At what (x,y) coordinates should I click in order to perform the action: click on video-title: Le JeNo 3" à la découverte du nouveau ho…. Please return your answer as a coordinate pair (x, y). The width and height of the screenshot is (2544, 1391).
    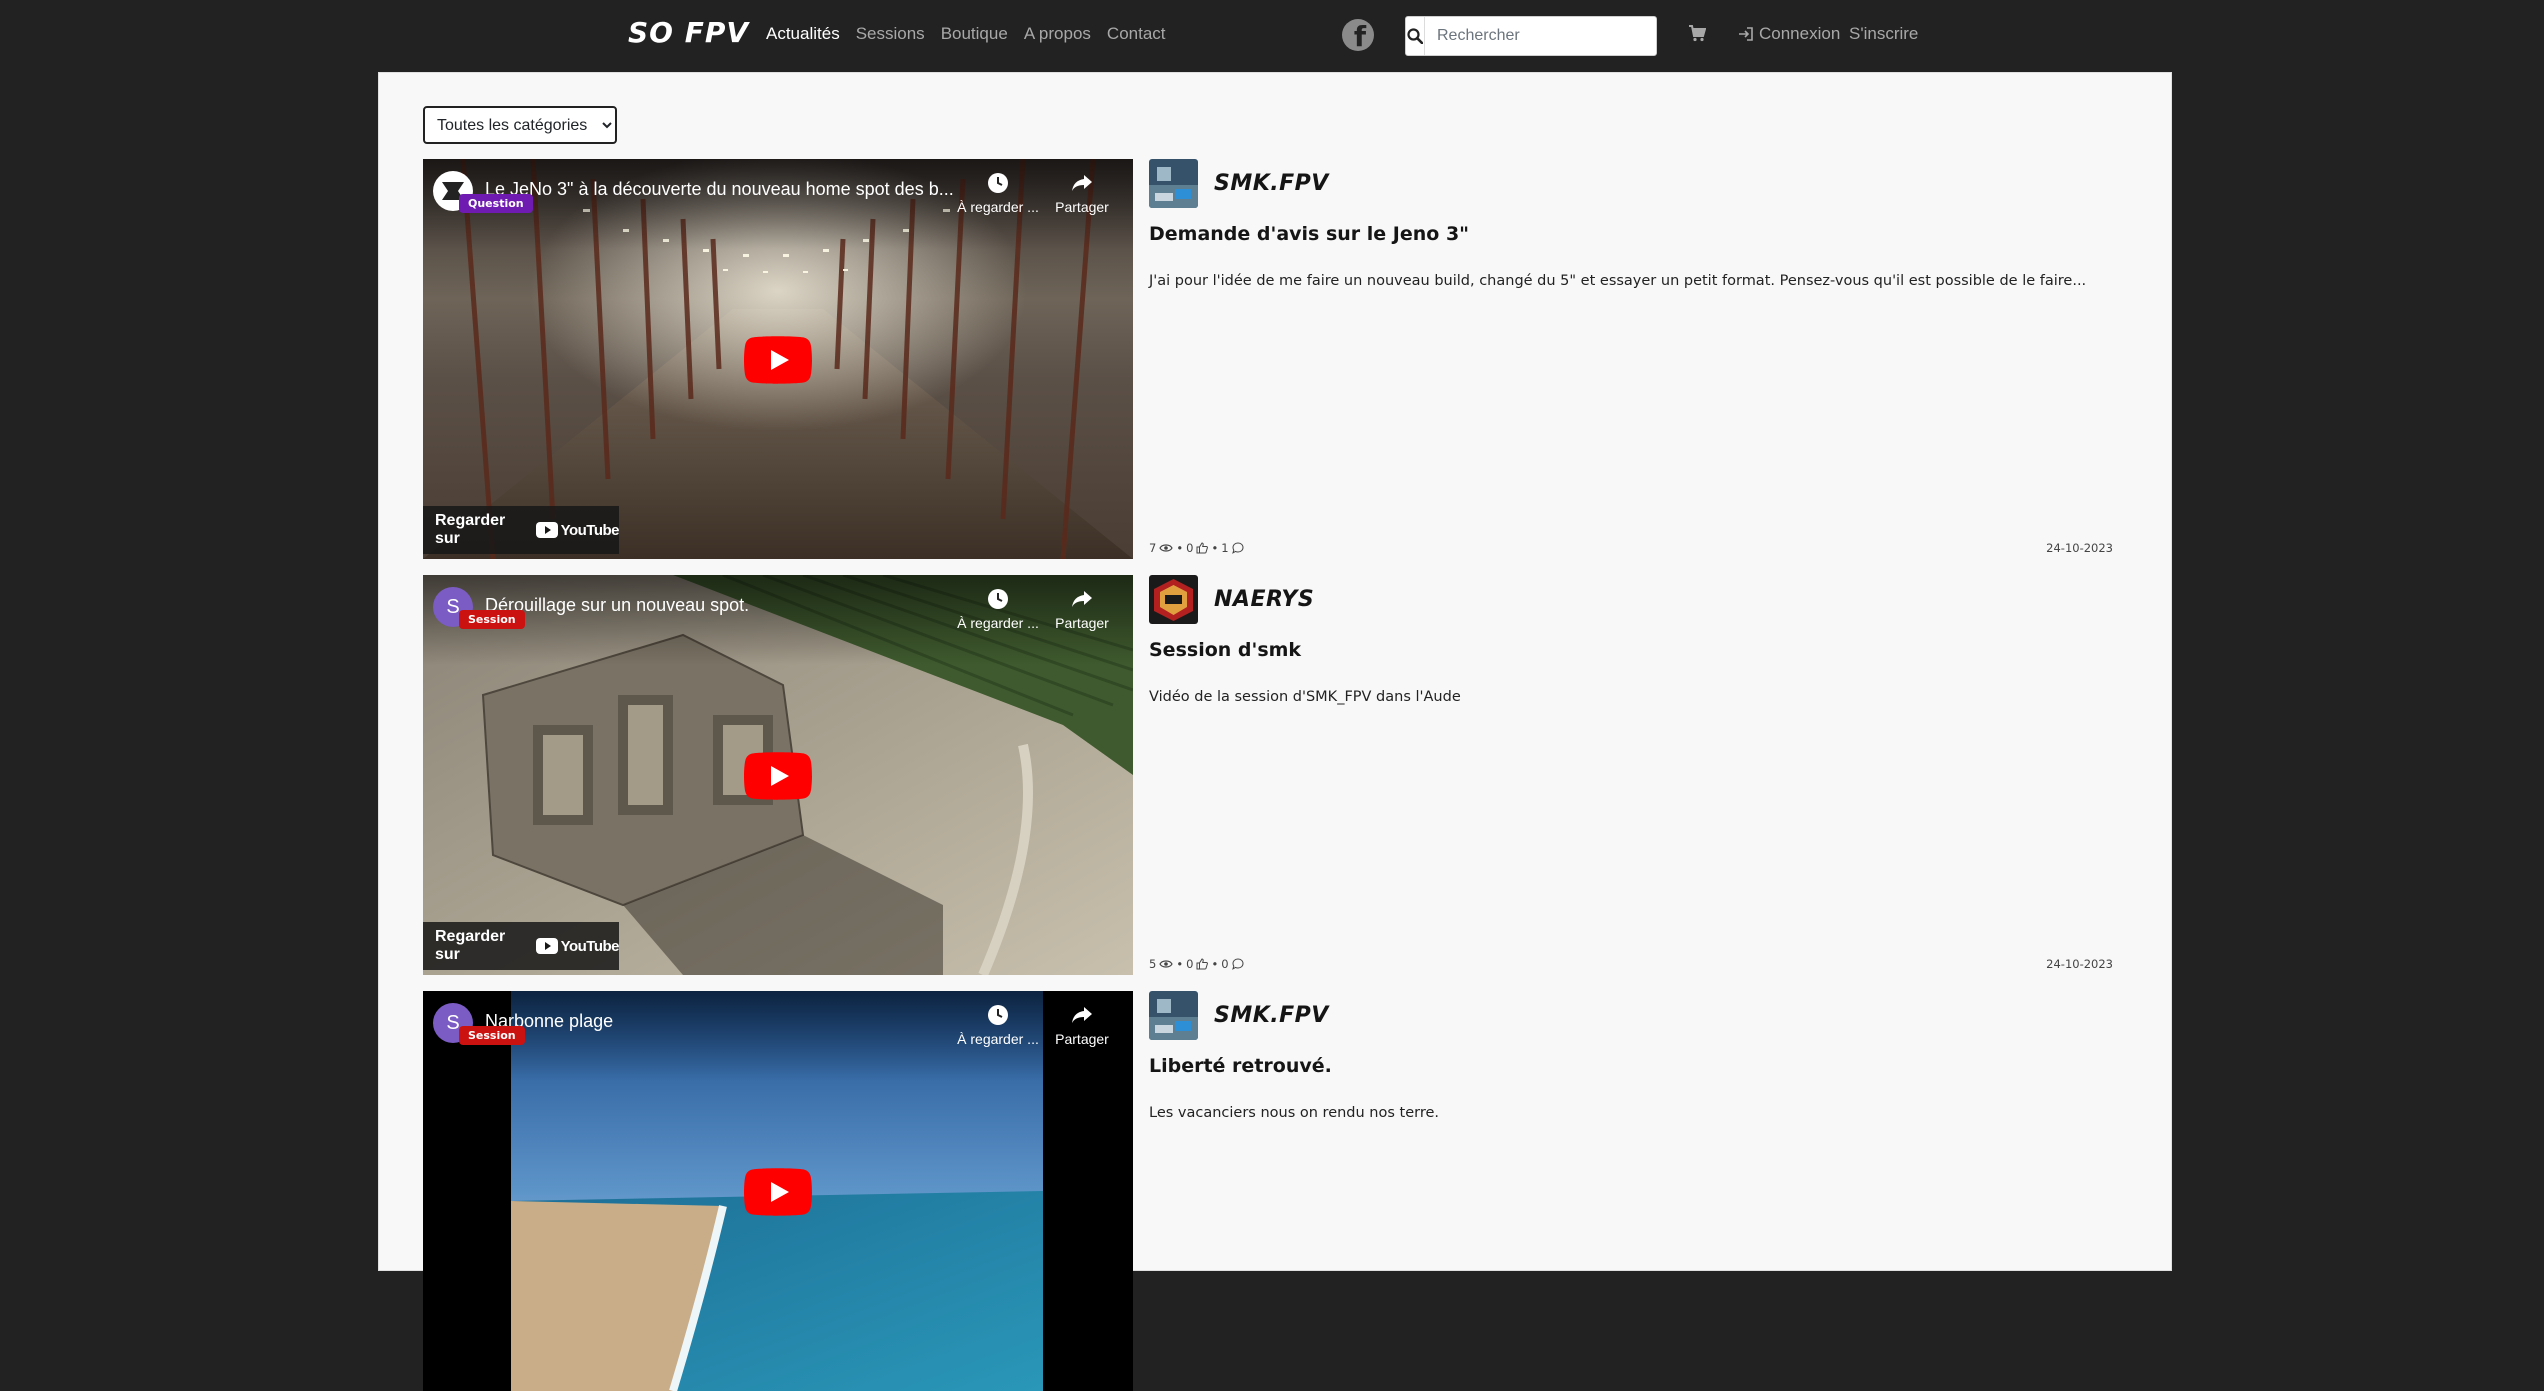
    Looking at the image, I should click on (725, 189).